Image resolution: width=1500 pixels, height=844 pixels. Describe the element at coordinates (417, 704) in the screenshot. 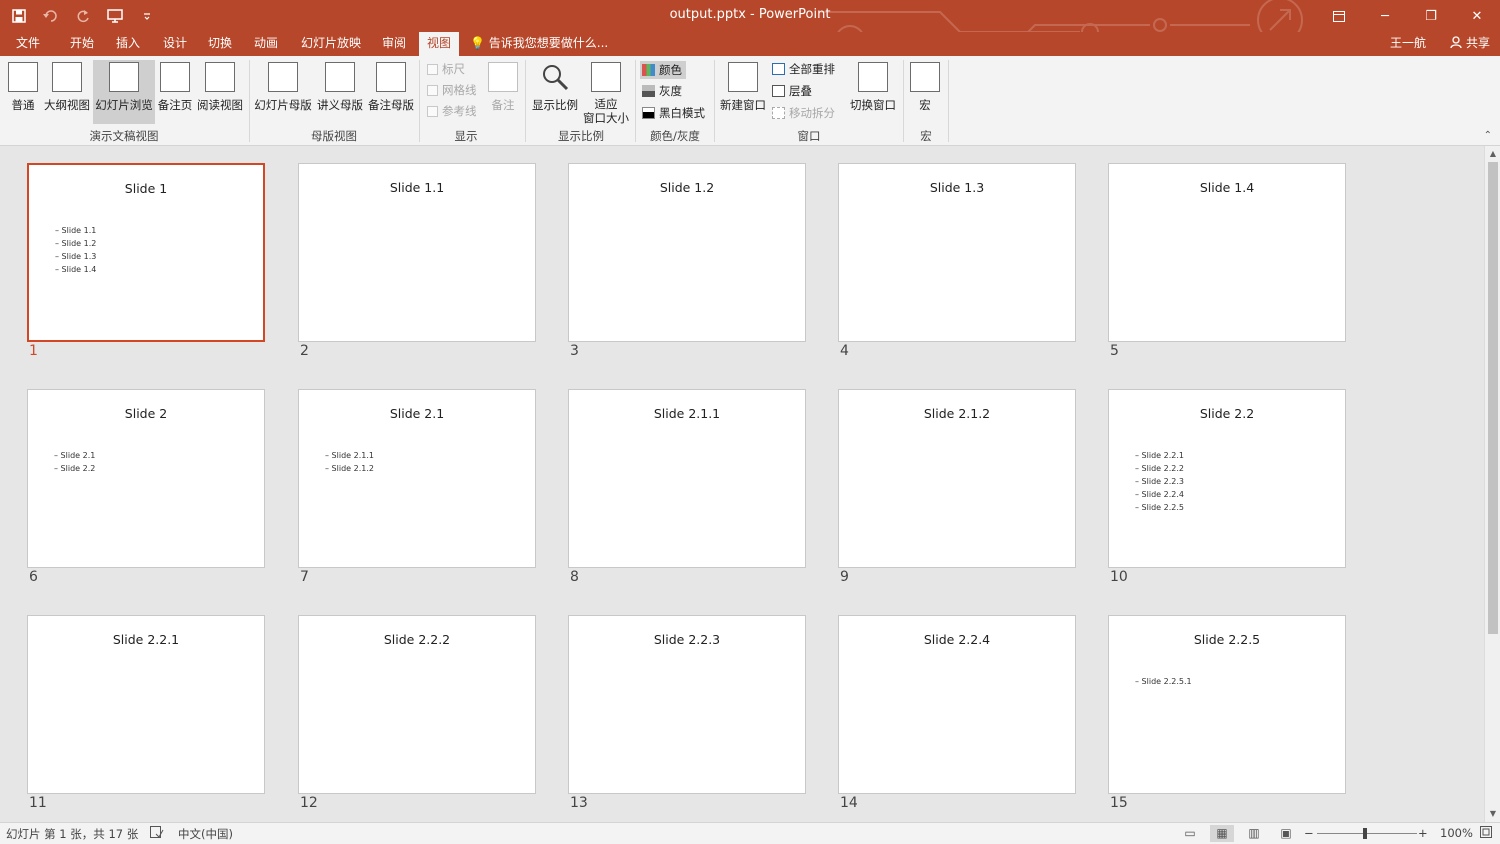

I see `slide-thumbnail: Slide 2.2.2` at that location.